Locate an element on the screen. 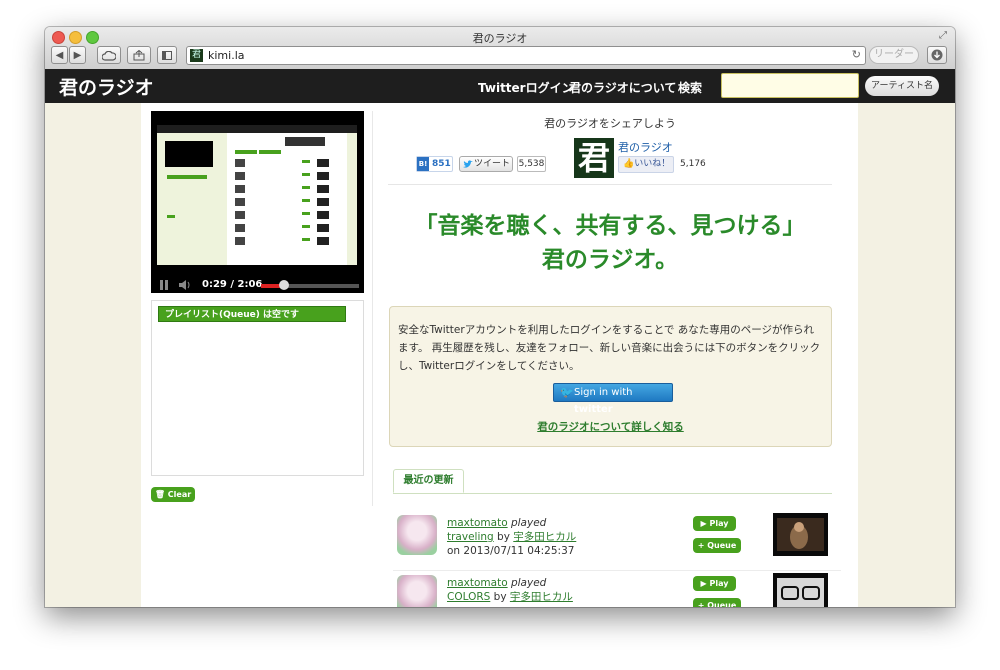 This screenshot has width=1000, height=670. nav-about: 君のラジオについて is located at coordinates (622, 87).